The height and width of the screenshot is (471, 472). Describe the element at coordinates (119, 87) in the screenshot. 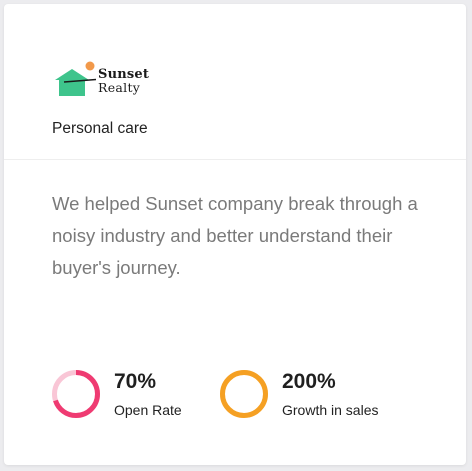

I see `logo-line-2: Realty` at that location.